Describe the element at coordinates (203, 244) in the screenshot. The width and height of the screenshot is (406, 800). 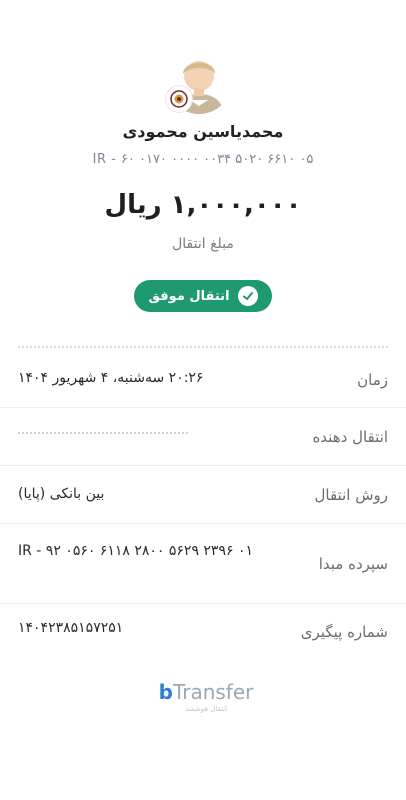
I see `transfer-amount-label: مبلغ انتقال` at that location.